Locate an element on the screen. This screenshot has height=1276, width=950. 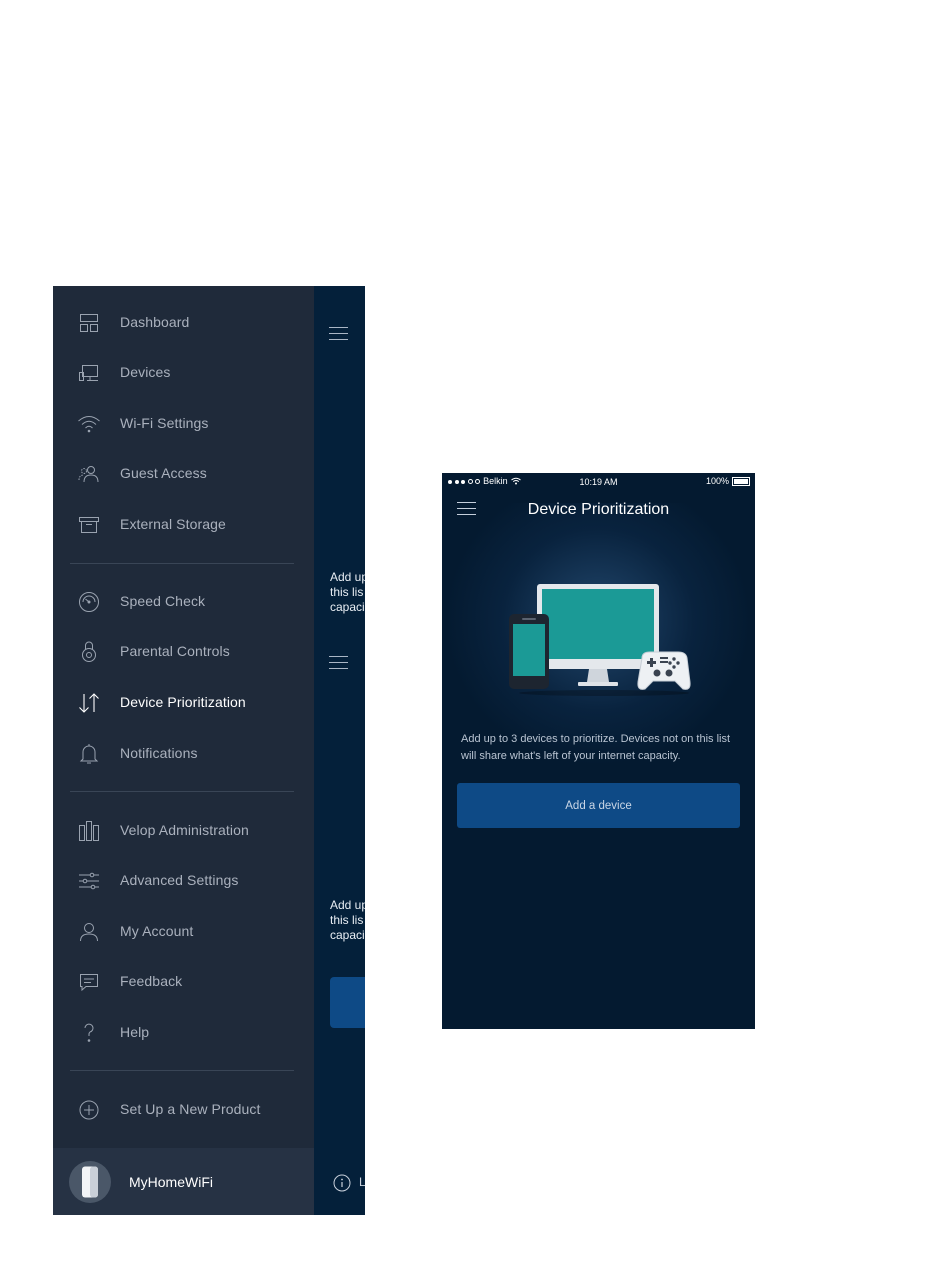
battery-status: 100% is located at coordinates (728, 481).